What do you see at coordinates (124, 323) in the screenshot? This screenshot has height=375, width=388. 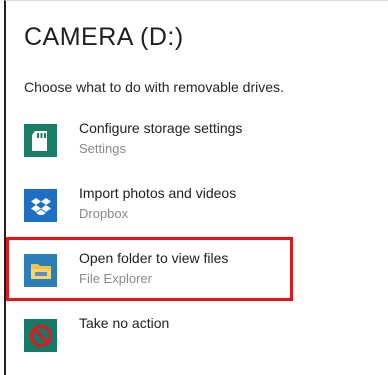 I see `option-label: Take no action` at bounding box center [124, 323].